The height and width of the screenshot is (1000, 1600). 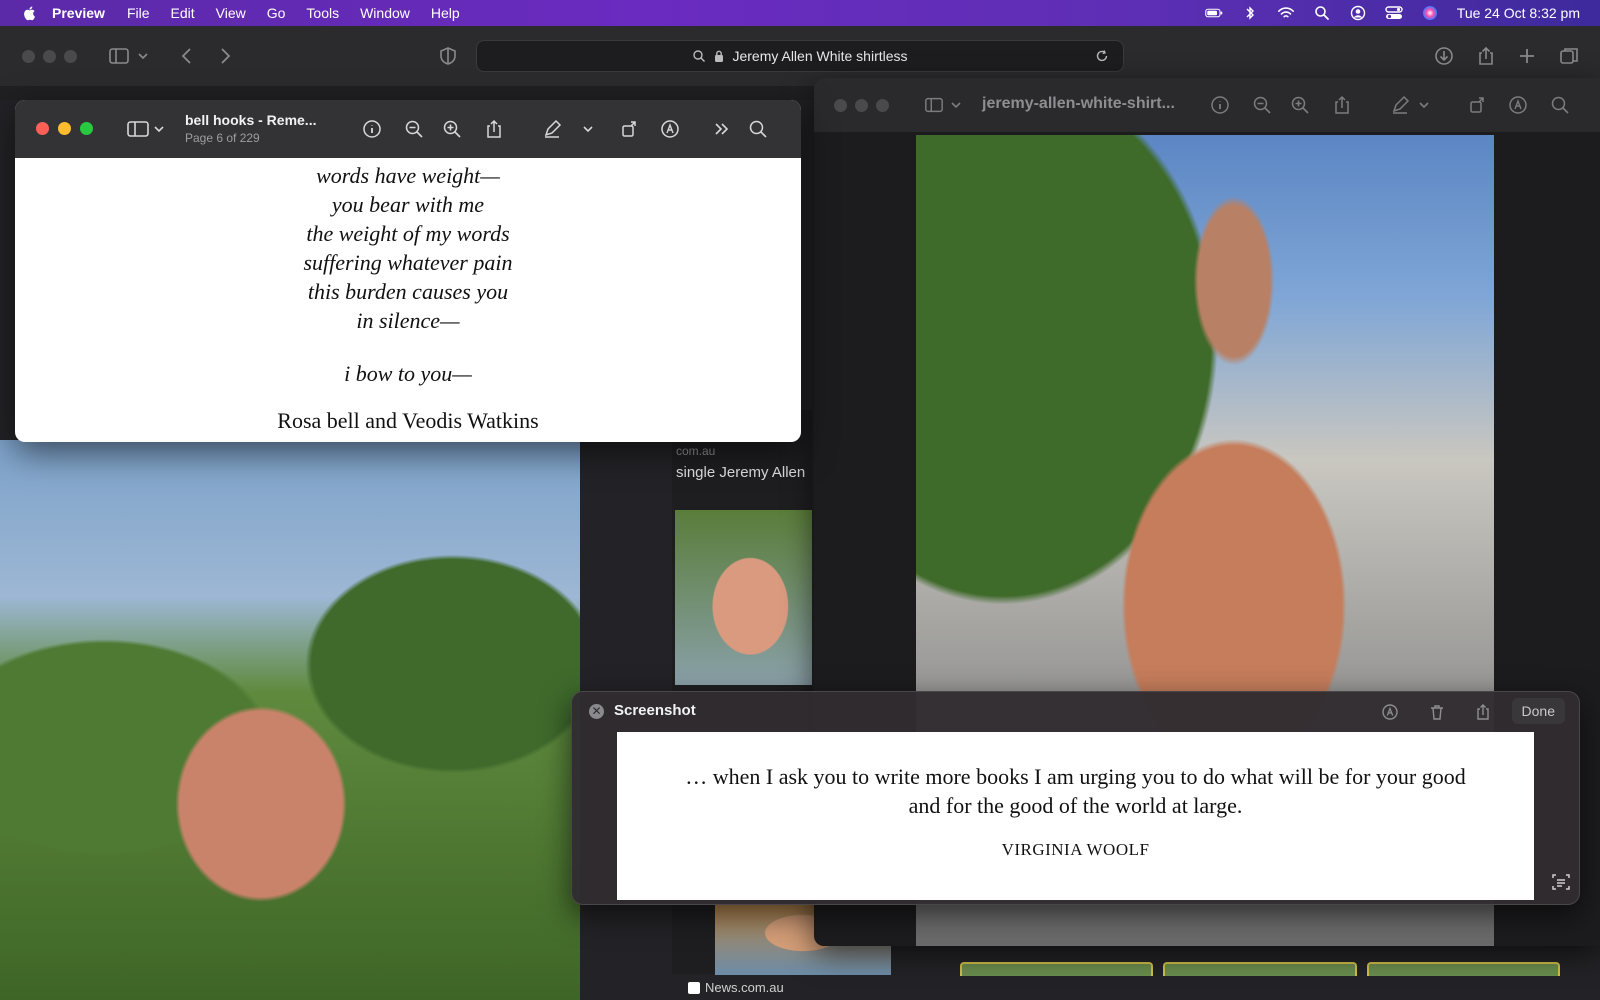 What do you see at coordinates (1569, 56) in the screenshot?
I see `tab-overview-icon` at bounding box center [1569, 56].